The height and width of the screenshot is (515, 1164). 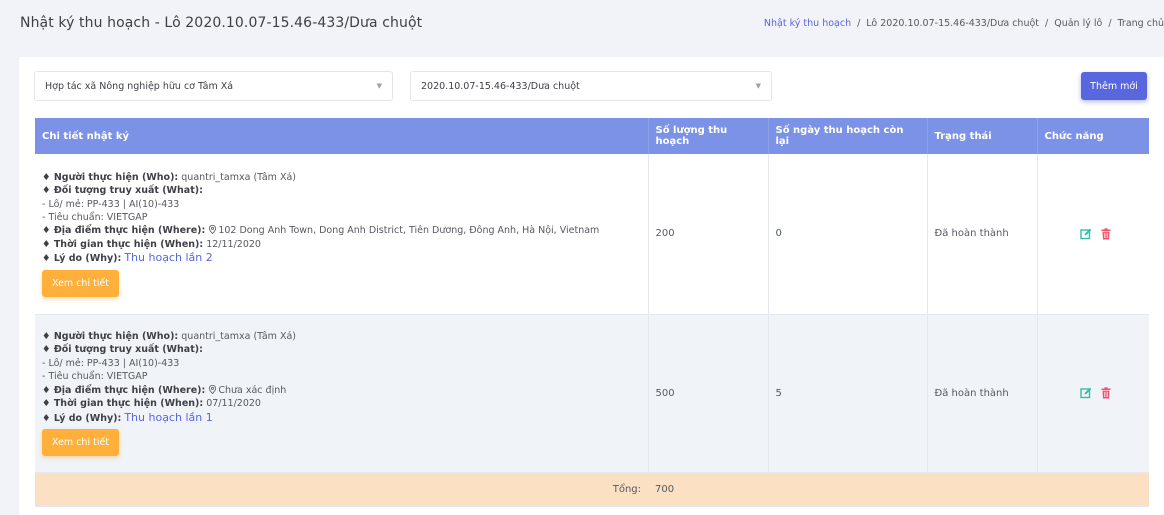 I want to click on add-new-button: Thêm mới, so click(x=1114, y=86).